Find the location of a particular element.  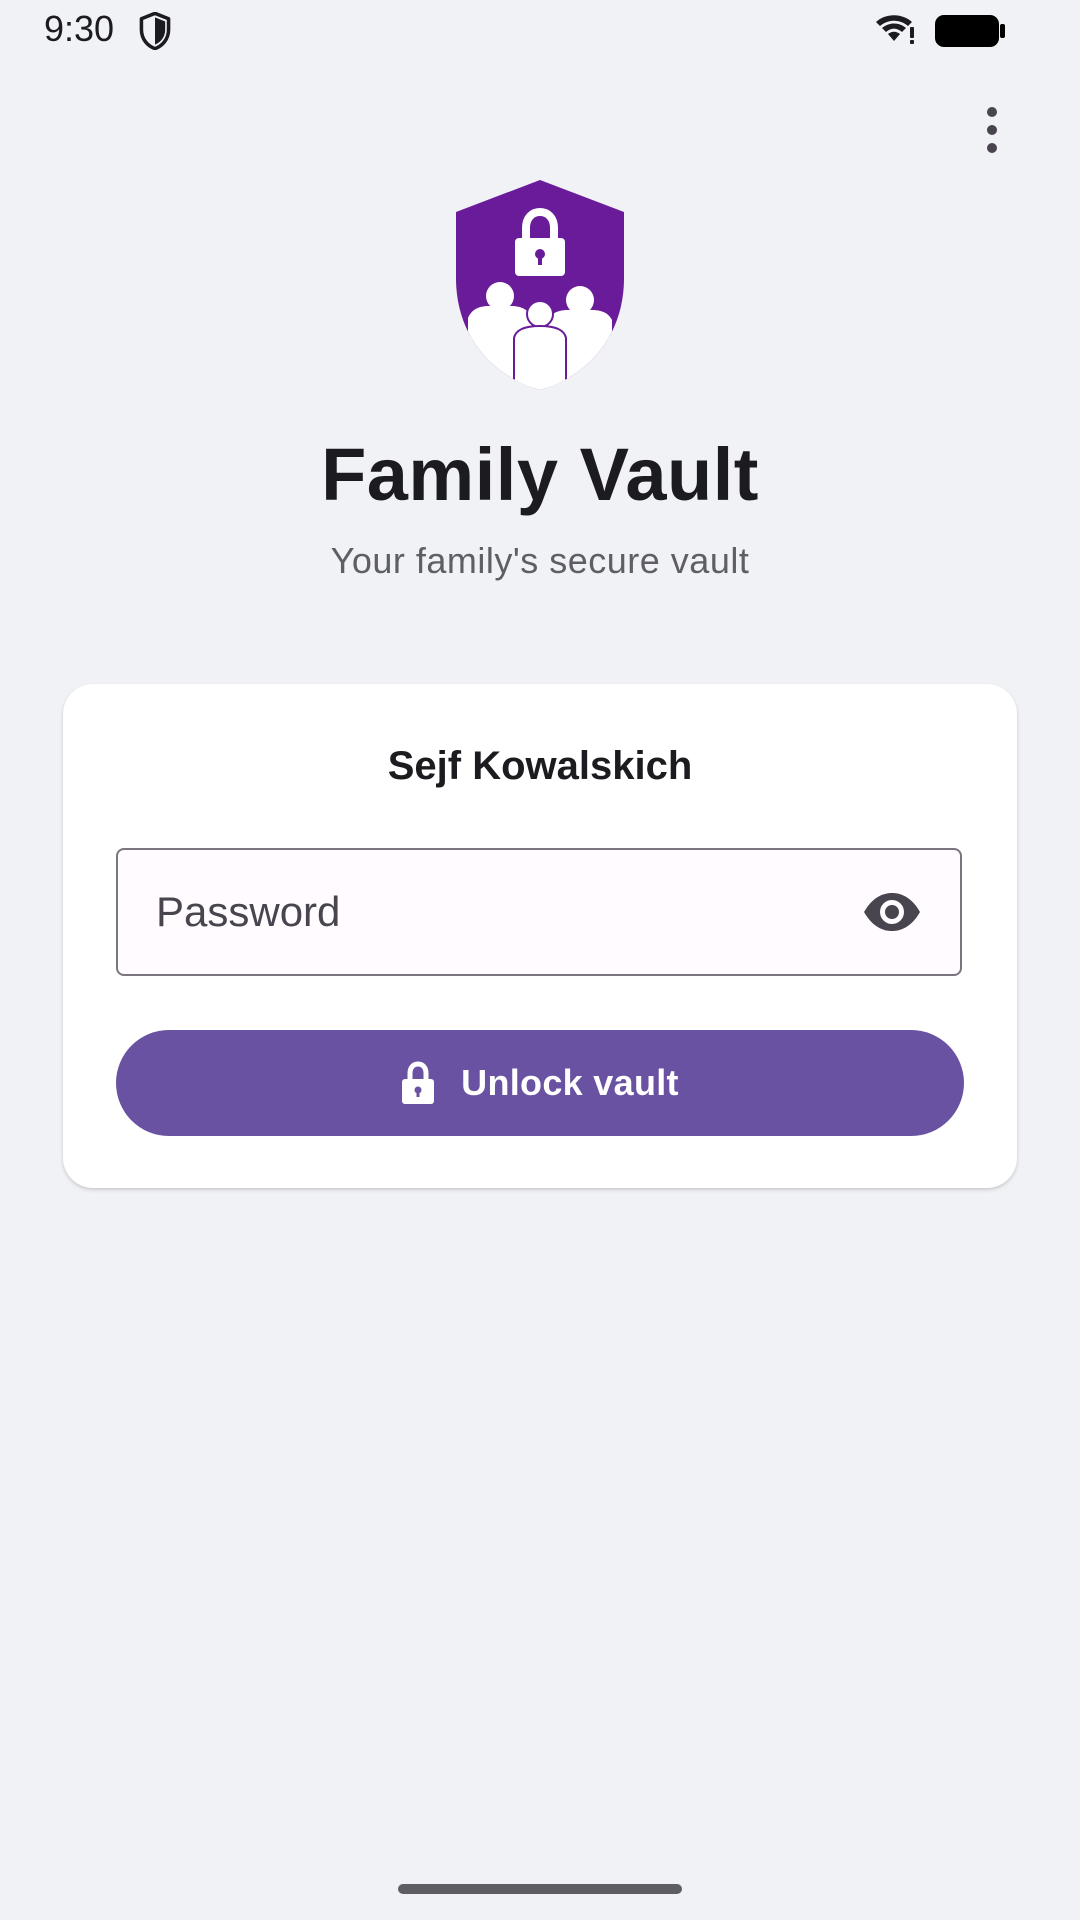

toggle-password-visibility-button is located at coordinates (892, 912).